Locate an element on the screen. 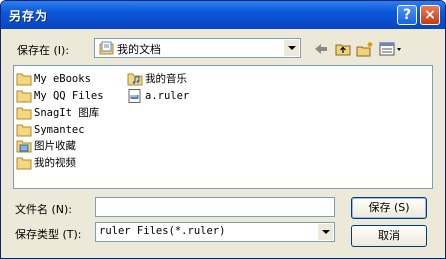  save-in-dropdown-arrow is located at coordinates (291, 48).